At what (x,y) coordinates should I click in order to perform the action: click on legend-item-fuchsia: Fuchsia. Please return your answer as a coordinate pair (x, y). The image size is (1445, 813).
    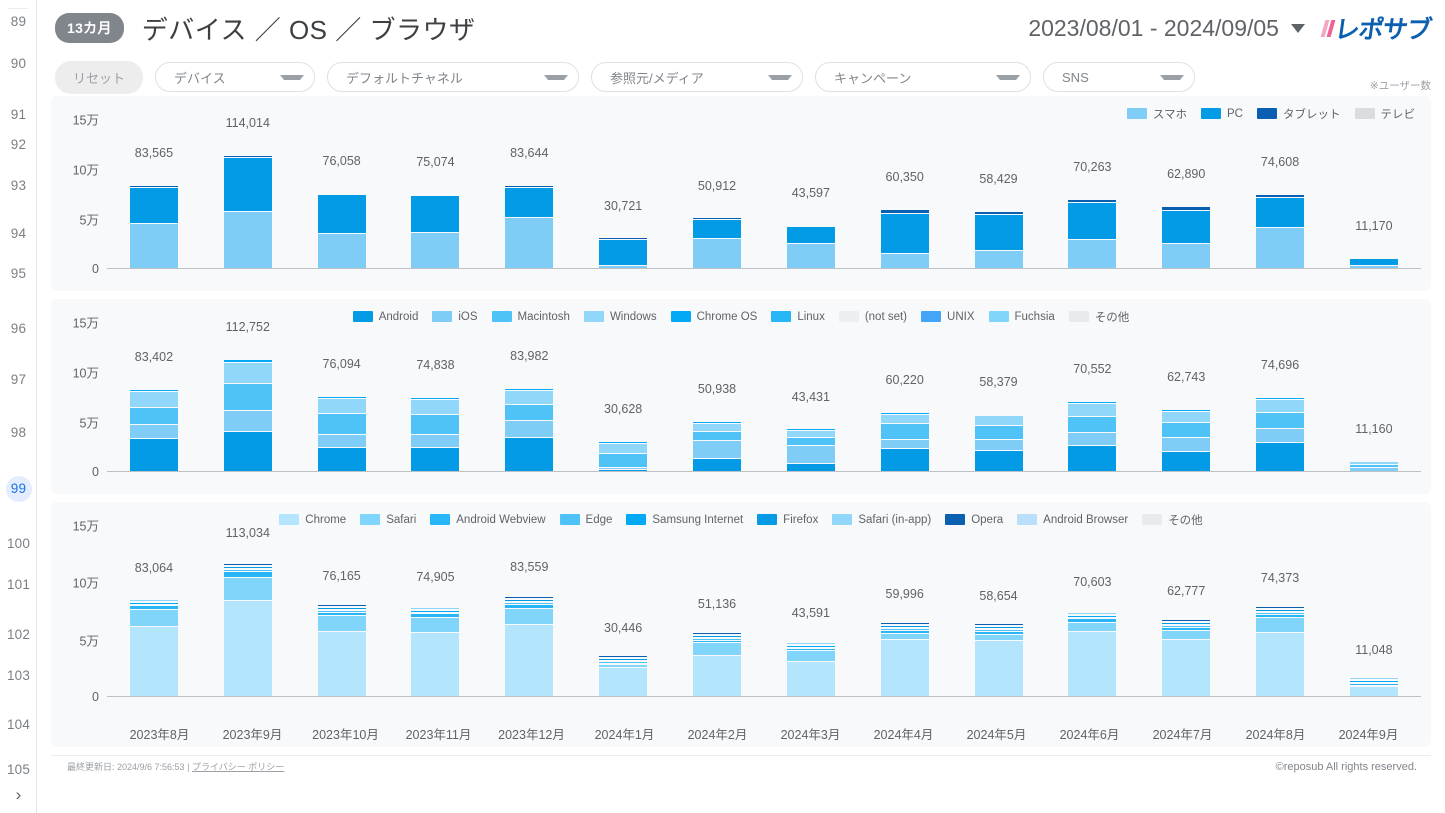
    Looking at the image, I should click on (1021, 317).